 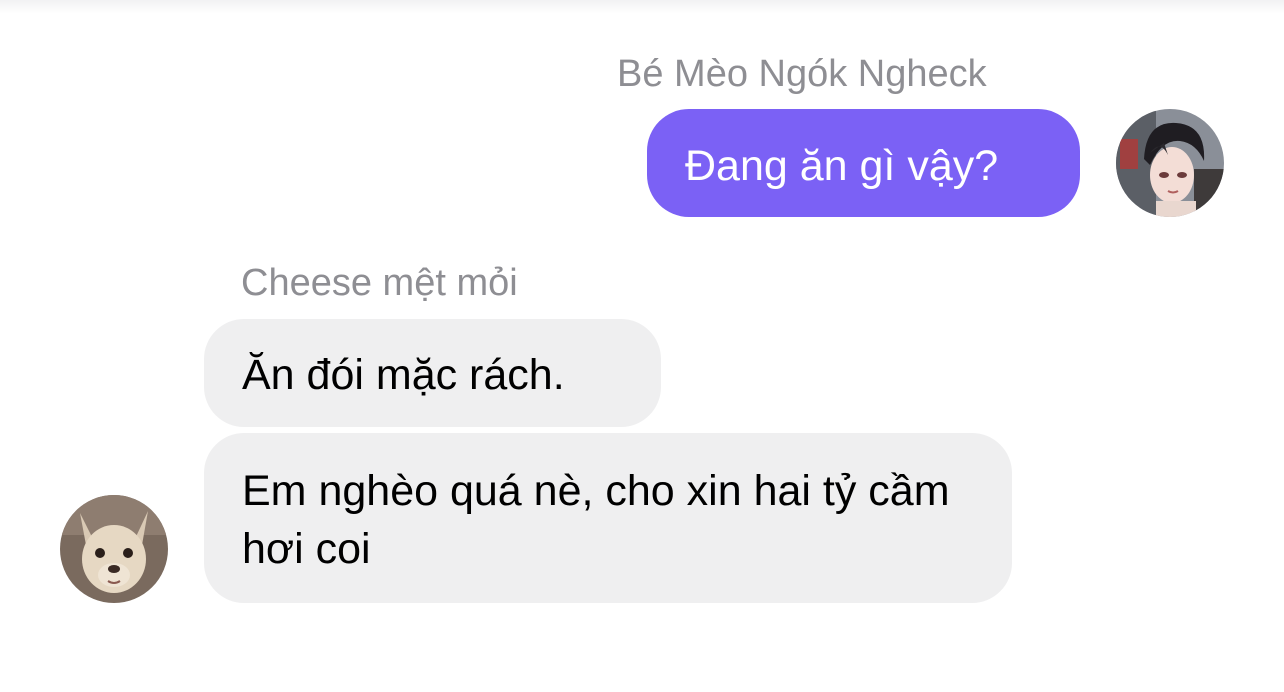 I want to click on chihuahua-dog-avatar-icon, so click(x=114, y=549).